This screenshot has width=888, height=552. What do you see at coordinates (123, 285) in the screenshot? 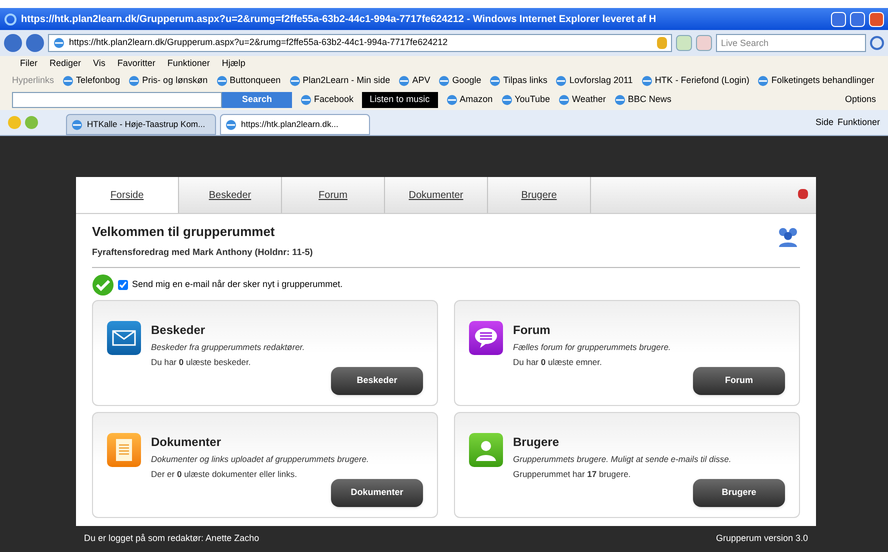
I see `email-checkbox` at bounding box center [123, 285].